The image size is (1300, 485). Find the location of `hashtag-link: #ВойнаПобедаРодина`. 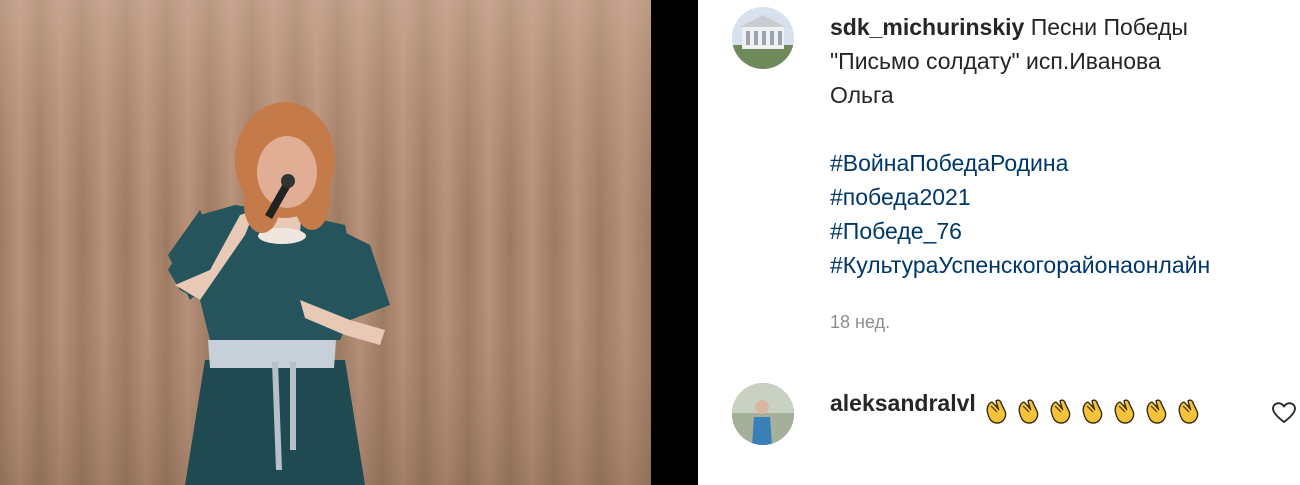

hashtag-link: #ВойнаПобедаРодина is located at coordinates (1060, 163).